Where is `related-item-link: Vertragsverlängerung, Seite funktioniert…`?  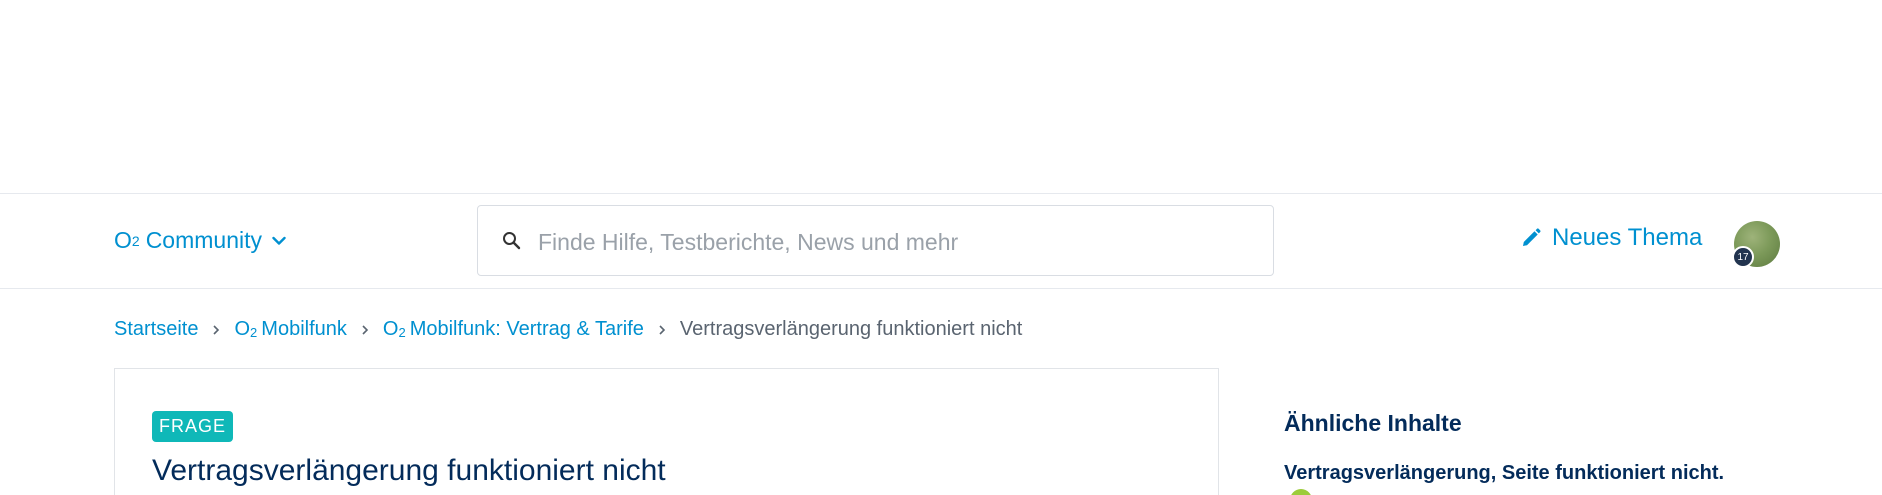 related-item-link: Vertragsverlängerung, Seite funktioniert… is located at coordinates (1504, 473).